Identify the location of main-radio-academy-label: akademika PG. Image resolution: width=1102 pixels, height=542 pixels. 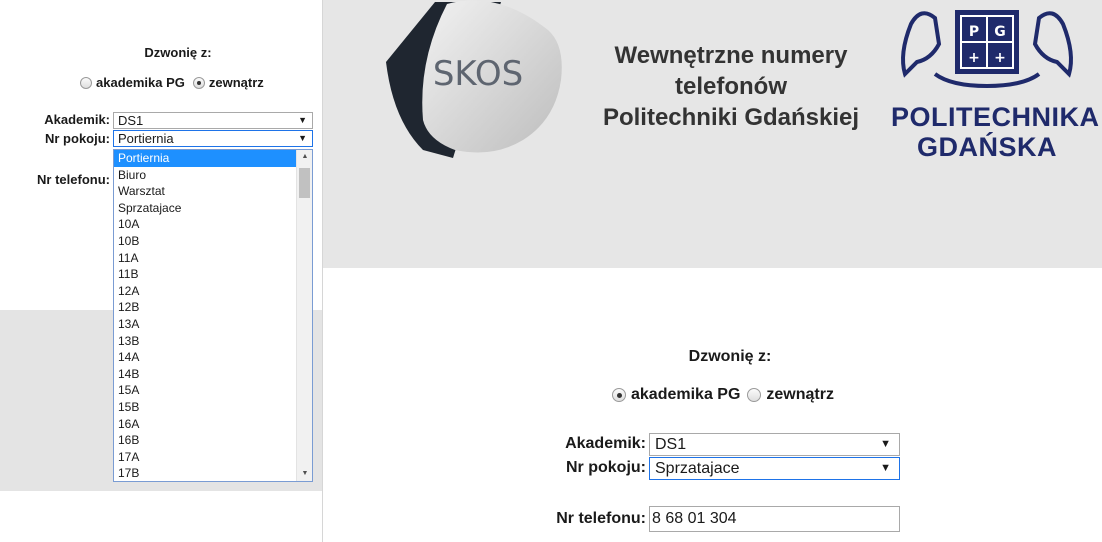
(686, 394).